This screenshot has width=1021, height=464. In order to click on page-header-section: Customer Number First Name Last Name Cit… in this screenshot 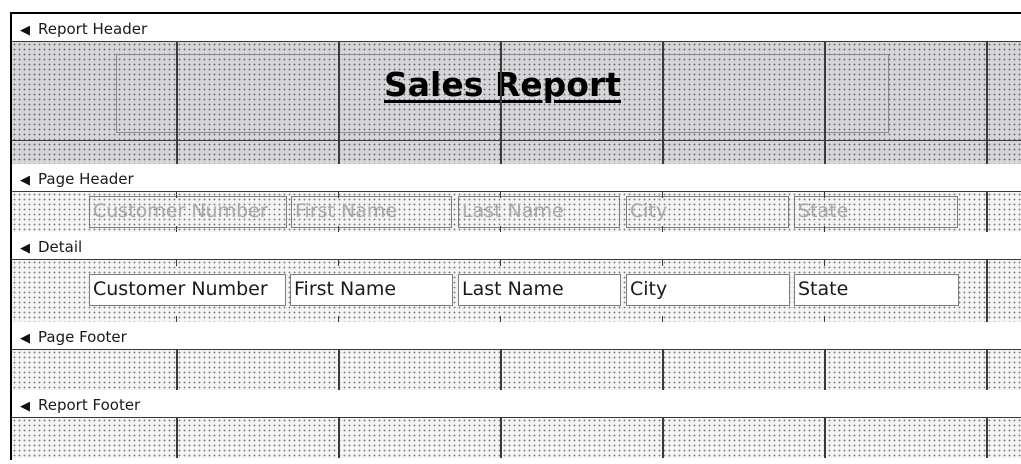, I will do `click(516, 212)`.